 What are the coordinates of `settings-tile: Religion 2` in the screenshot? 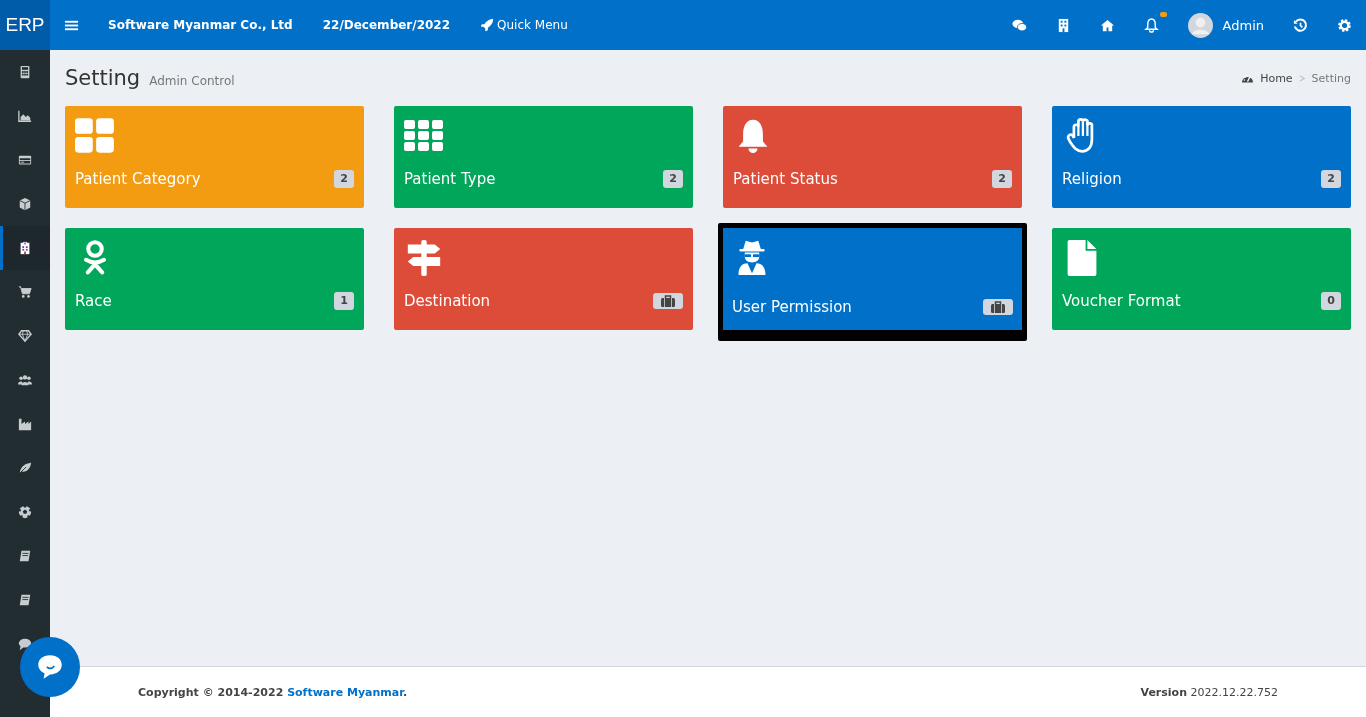 It's located at (1201, 157).